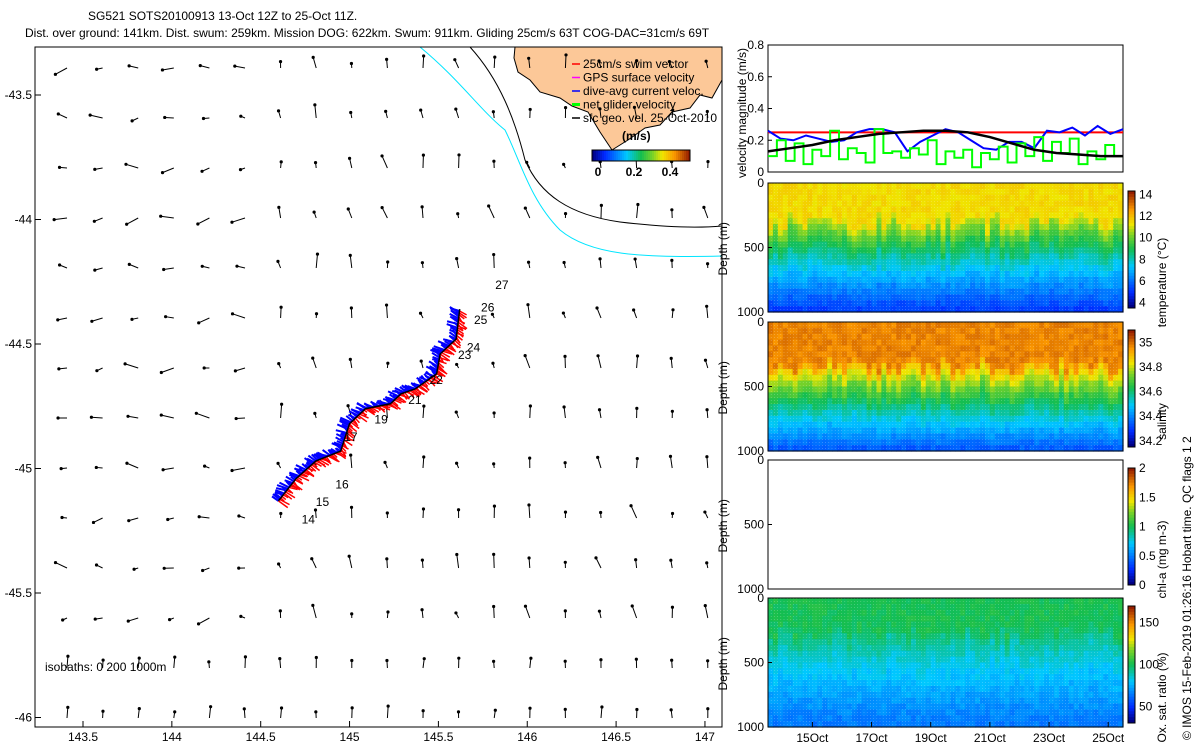 This screenshot has height=750, width=1200. Describe the element at coordinates (1142, 259) in the screenshot. I see `colorbar-tick-label: 8` at that location.